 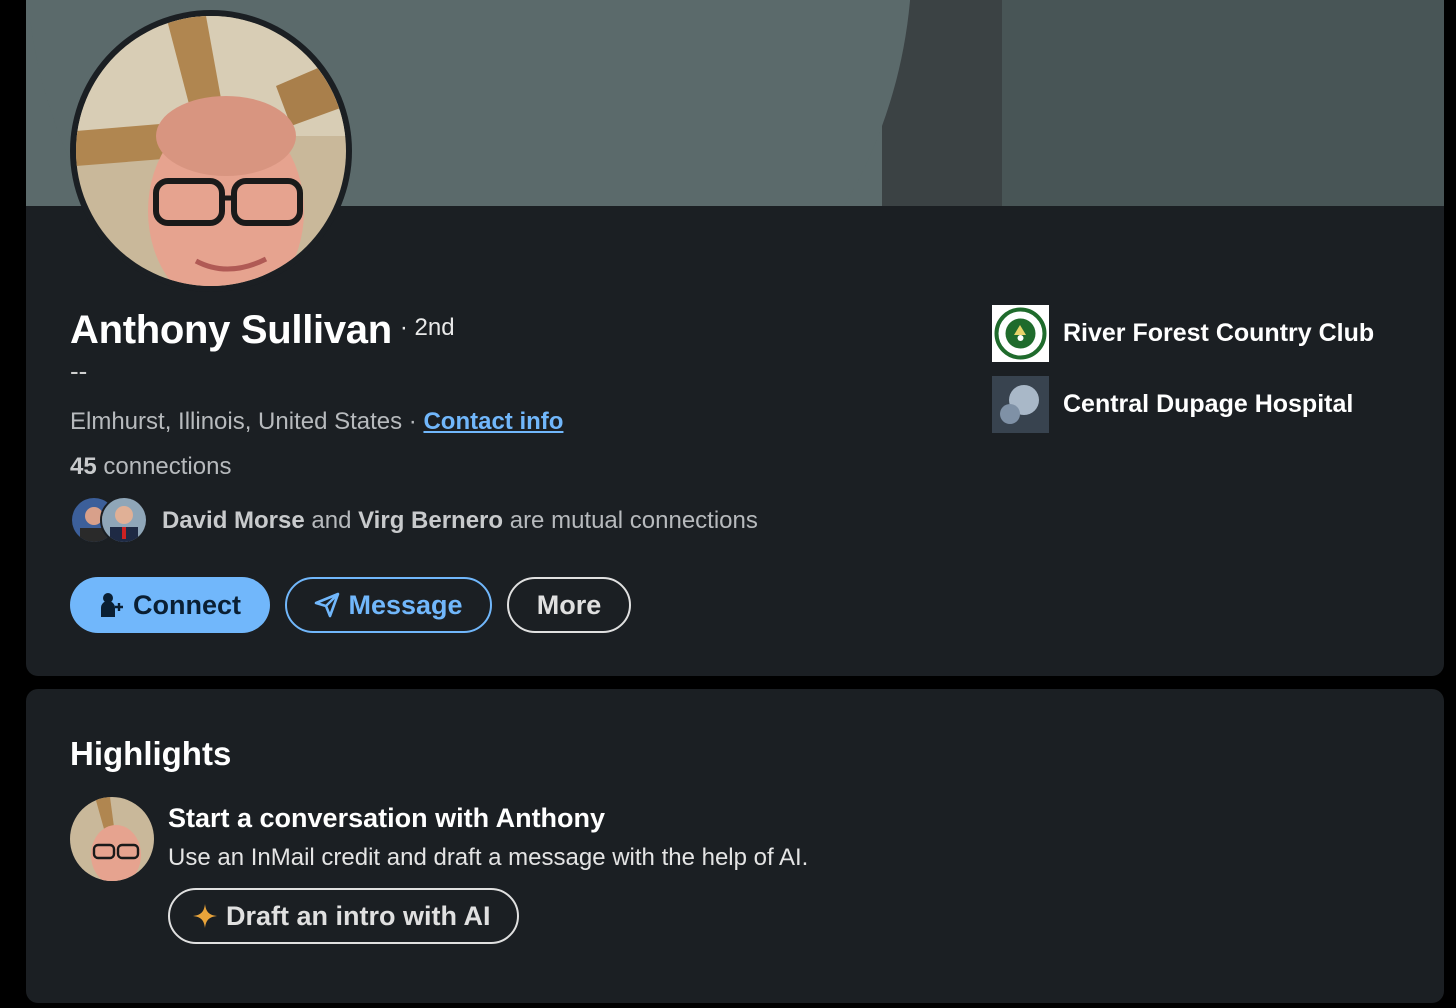 What do you see at coordinates (358, 915) in the screenshot?
I see `draft-intro-label: Draft an intro with AI` at bounding box center [358, 915].